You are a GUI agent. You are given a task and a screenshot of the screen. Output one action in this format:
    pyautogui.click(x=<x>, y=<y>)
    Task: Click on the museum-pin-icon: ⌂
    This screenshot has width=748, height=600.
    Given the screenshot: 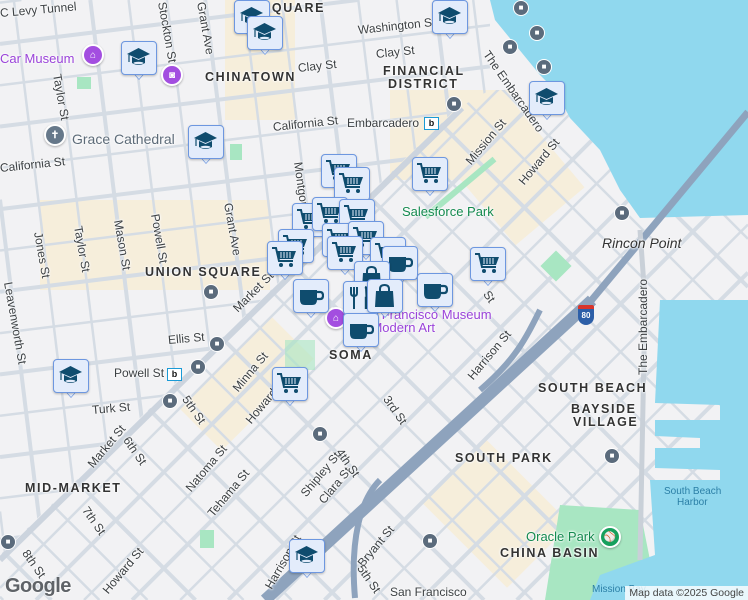 What is the action you would take?
    pyautogui.click(x=93, y=55)
    